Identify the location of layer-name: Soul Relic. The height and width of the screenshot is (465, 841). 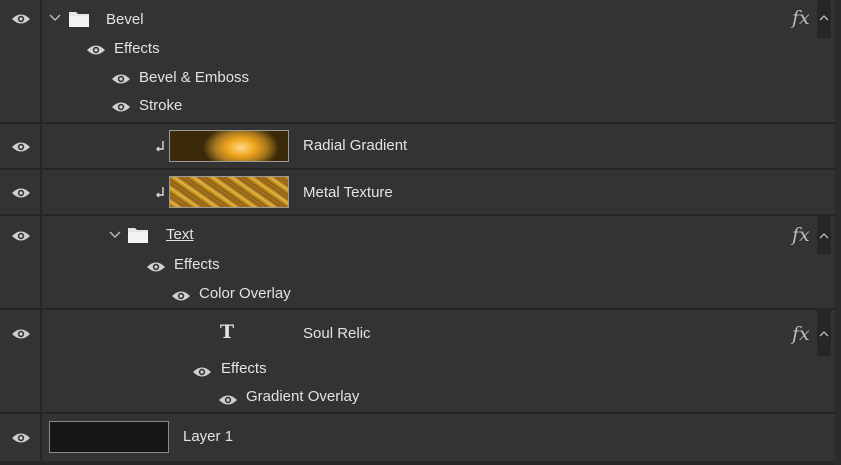
(337, 334).